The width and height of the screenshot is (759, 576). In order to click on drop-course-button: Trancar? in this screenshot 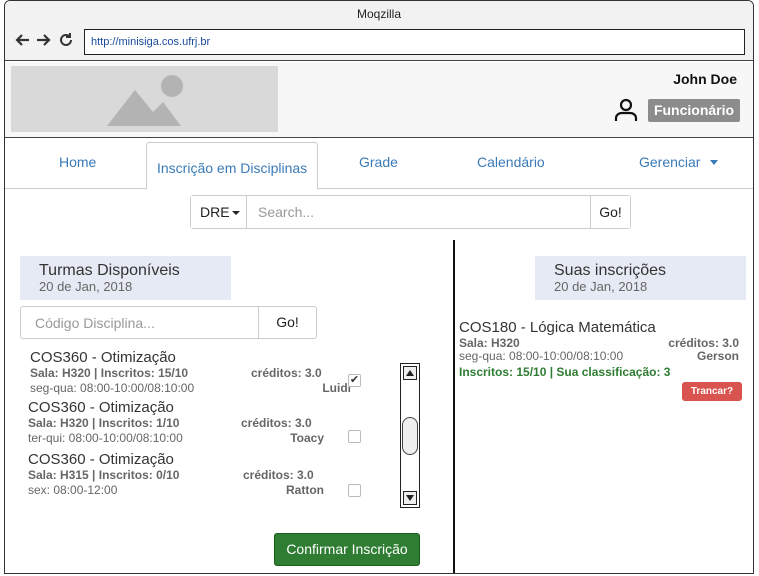, I will do `click(712, 391)`.